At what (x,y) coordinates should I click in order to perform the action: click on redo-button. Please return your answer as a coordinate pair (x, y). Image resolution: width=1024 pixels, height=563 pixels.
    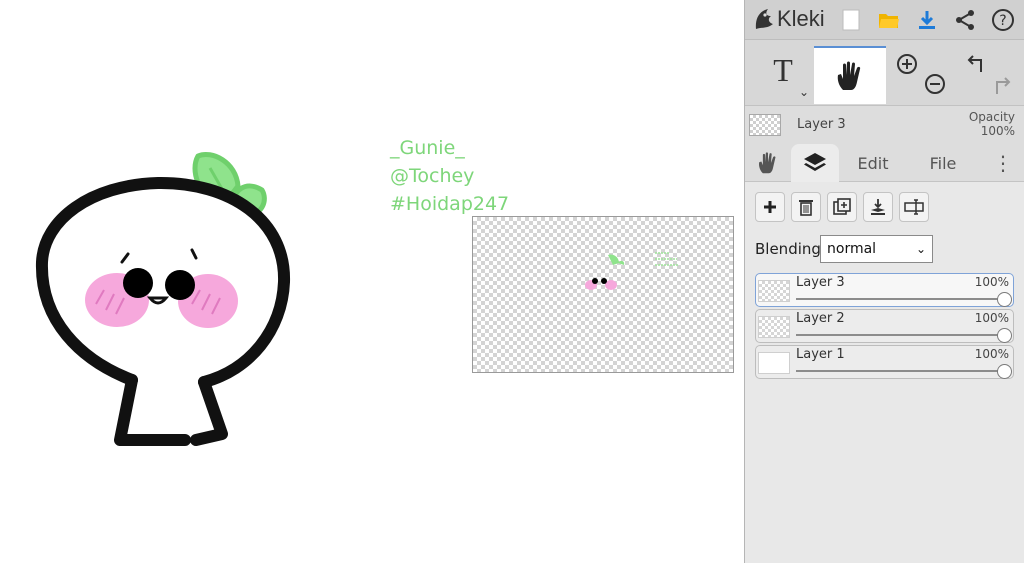
    Looking at the image, I should click on (1001, 84).